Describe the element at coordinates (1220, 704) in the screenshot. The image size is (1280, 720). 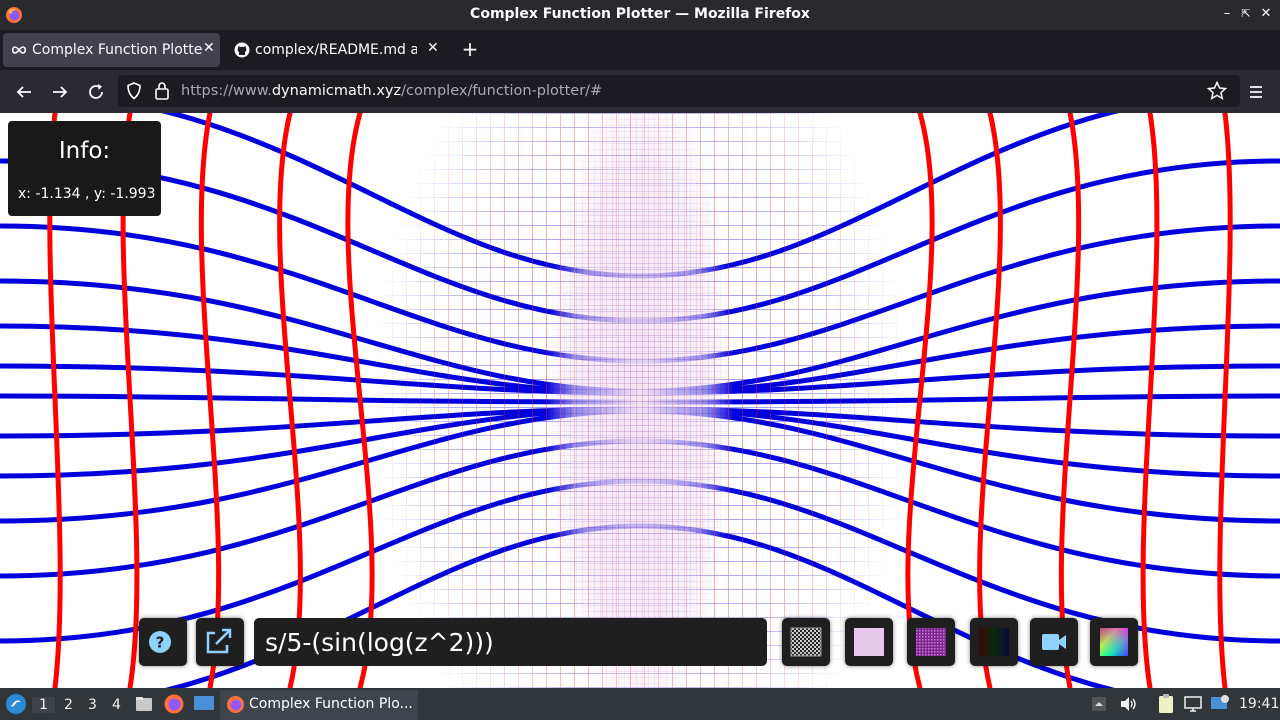
I see `update-notification-icon` at that location.